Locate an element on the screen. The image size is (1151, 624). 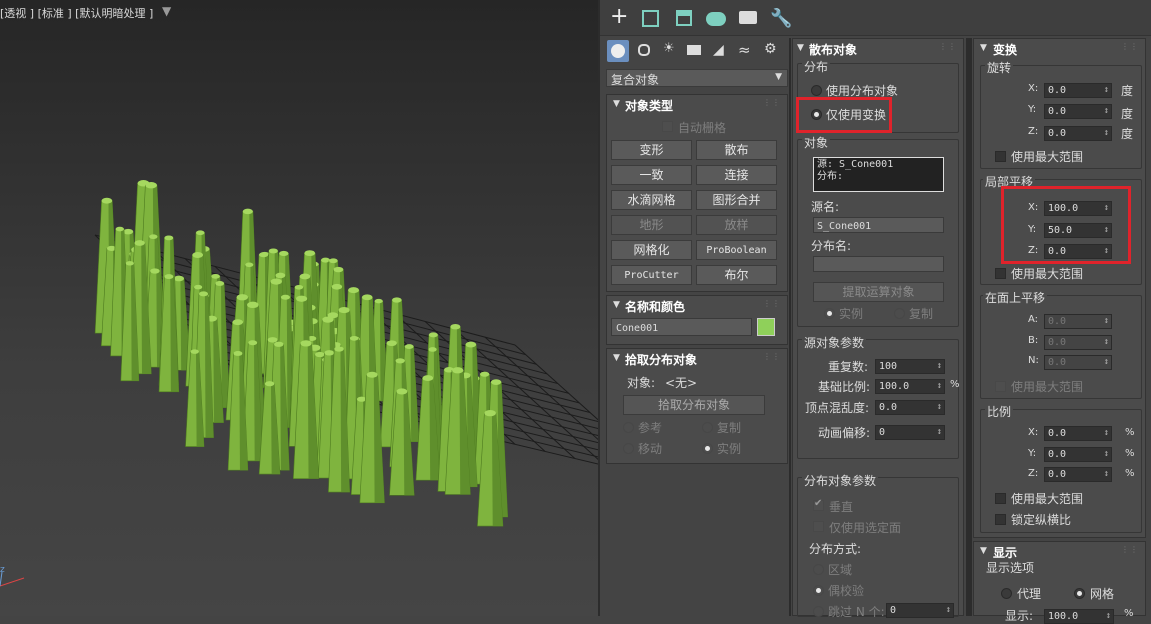
rollout-title: 散布对象 is located at coordinates (833, 49).